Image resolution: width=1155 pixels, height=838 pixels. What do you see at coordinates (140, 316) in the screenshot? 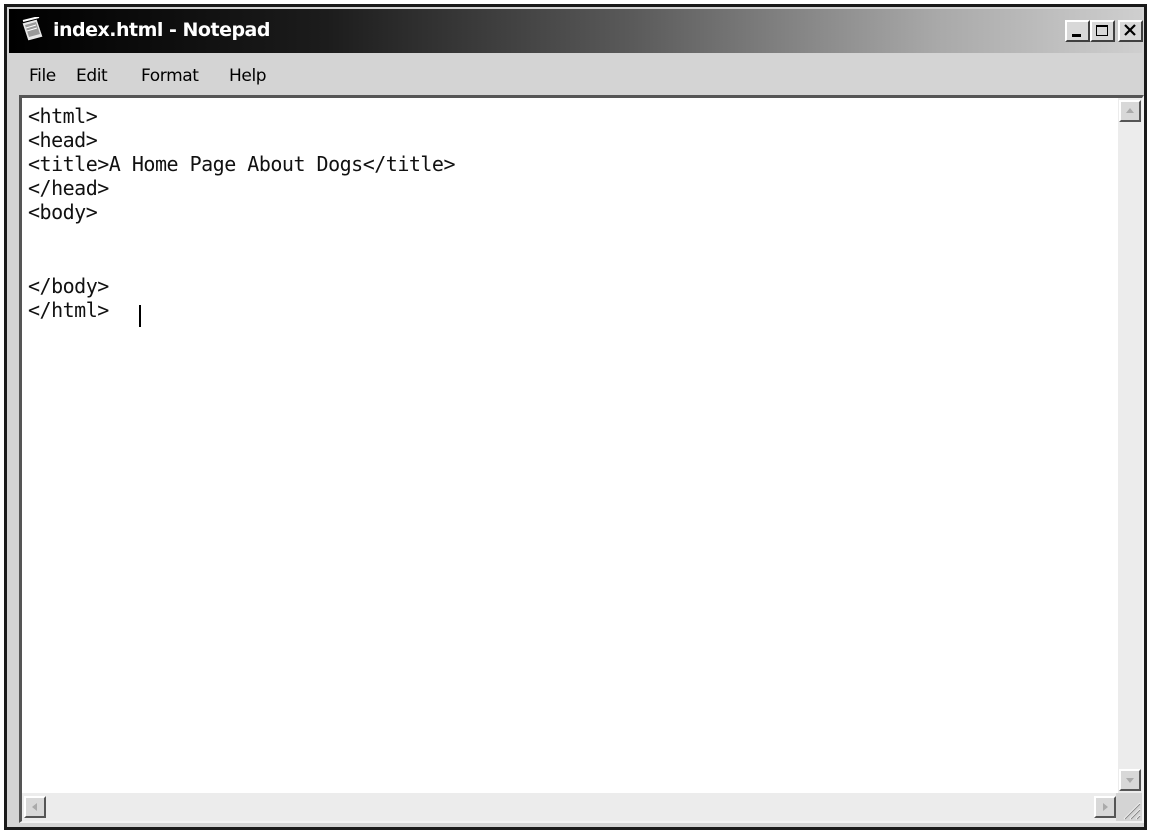
I see `text-caret` at bounding box center [140, 316].